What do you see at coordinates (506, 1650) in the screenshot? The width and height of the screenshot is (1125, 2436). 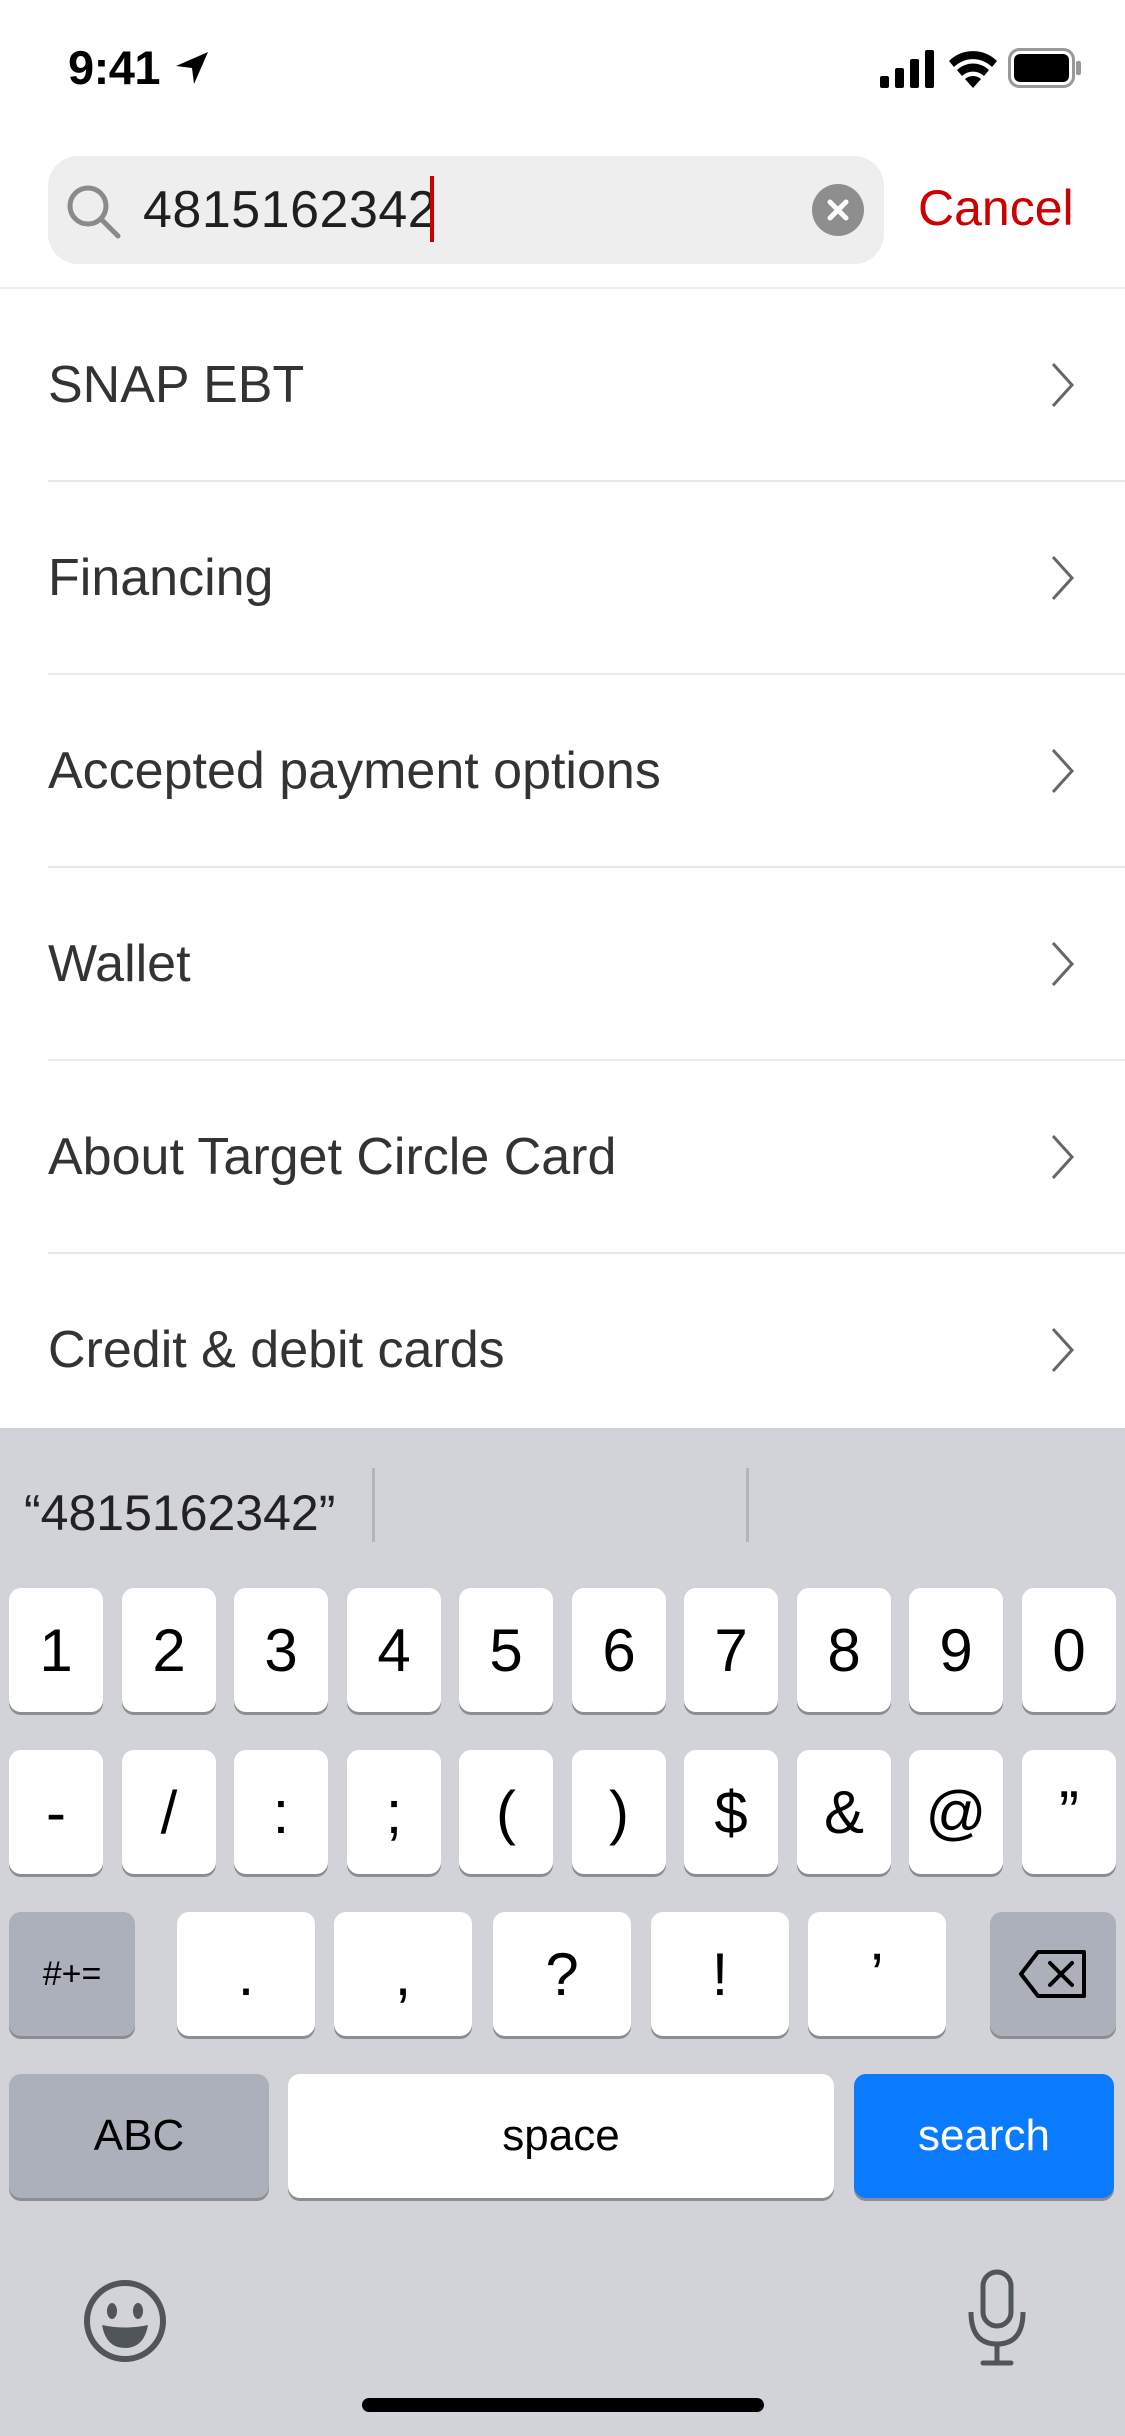 I see `key-5: 5` at bounding box center [506, 1650].